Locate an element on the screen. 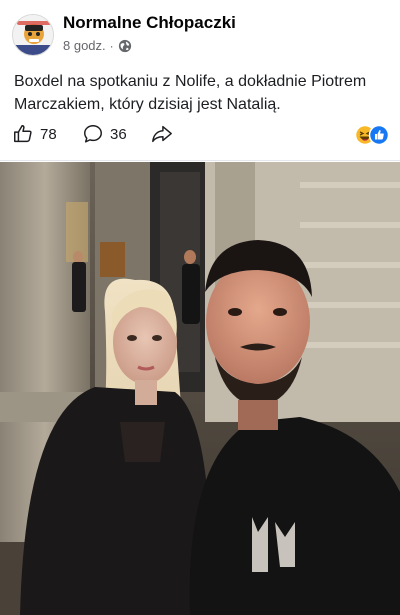 The height and width of the screenshot is (615, 400). share-button is located at coordinates (162, 134).